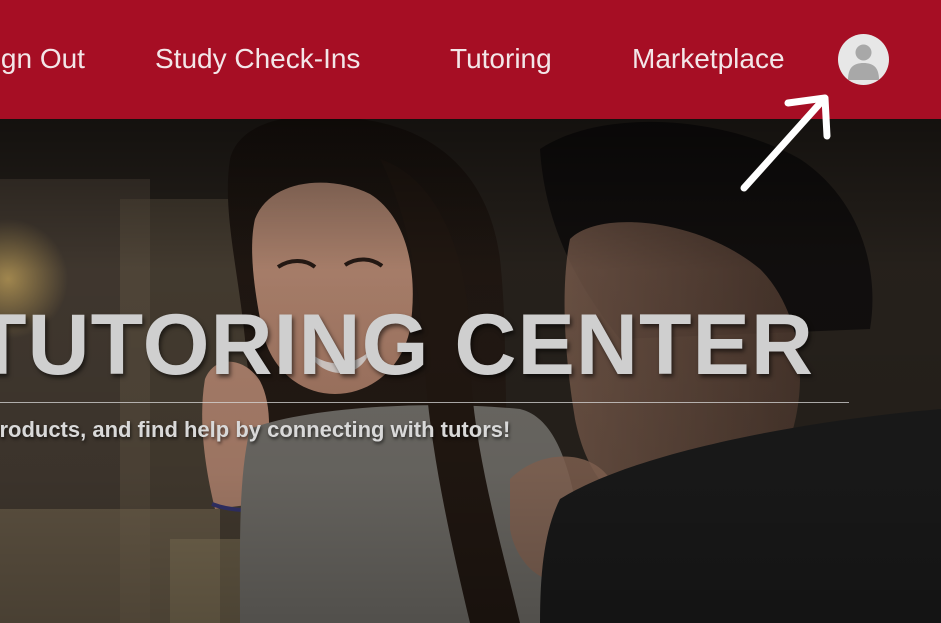 Image resolution: width=941 pixels, height=623 pixels. What do you see at coordinates (708, 59) in the screenshot?
I see `nav-link-marketplace: Marketplace` at bounding box center [708, 59].